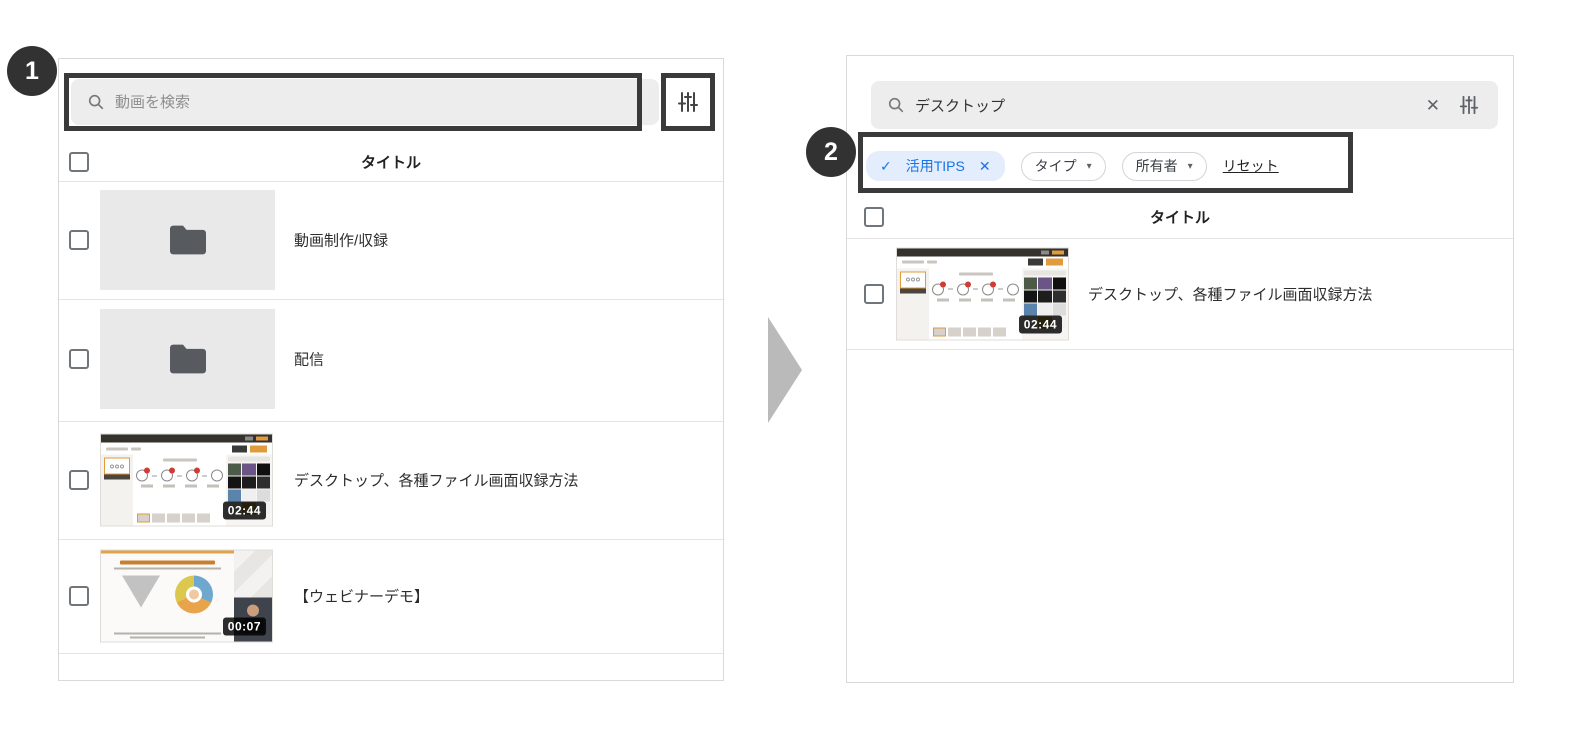 Image resolution: width=1570 pixels, height=742 pixels. Describe the element at coordinates (886, 165) in the screenshot. I see `check-icon: ✓` at that location.